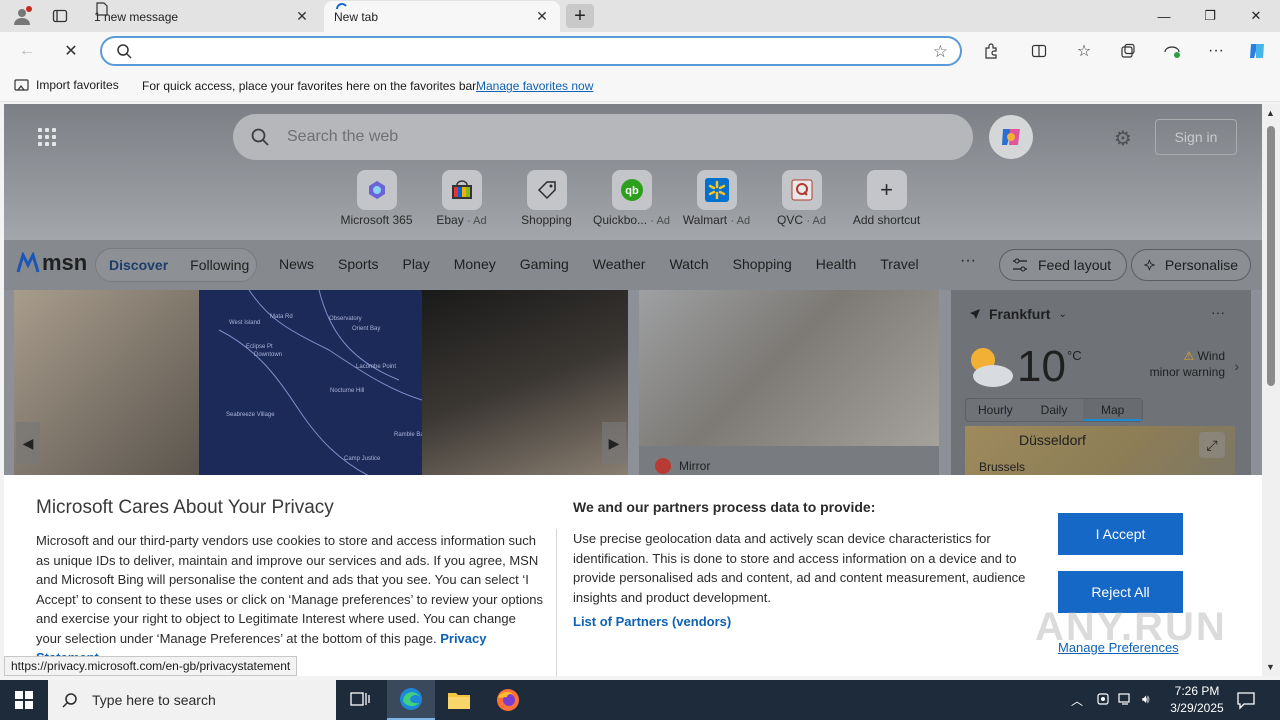 Image resolution: width=1280 pixels, height=720 pixels. What do you see at coordinates (1271, 256) in the screenshot?
I see `scroll-thumb` at bounding box center [1271, 256].